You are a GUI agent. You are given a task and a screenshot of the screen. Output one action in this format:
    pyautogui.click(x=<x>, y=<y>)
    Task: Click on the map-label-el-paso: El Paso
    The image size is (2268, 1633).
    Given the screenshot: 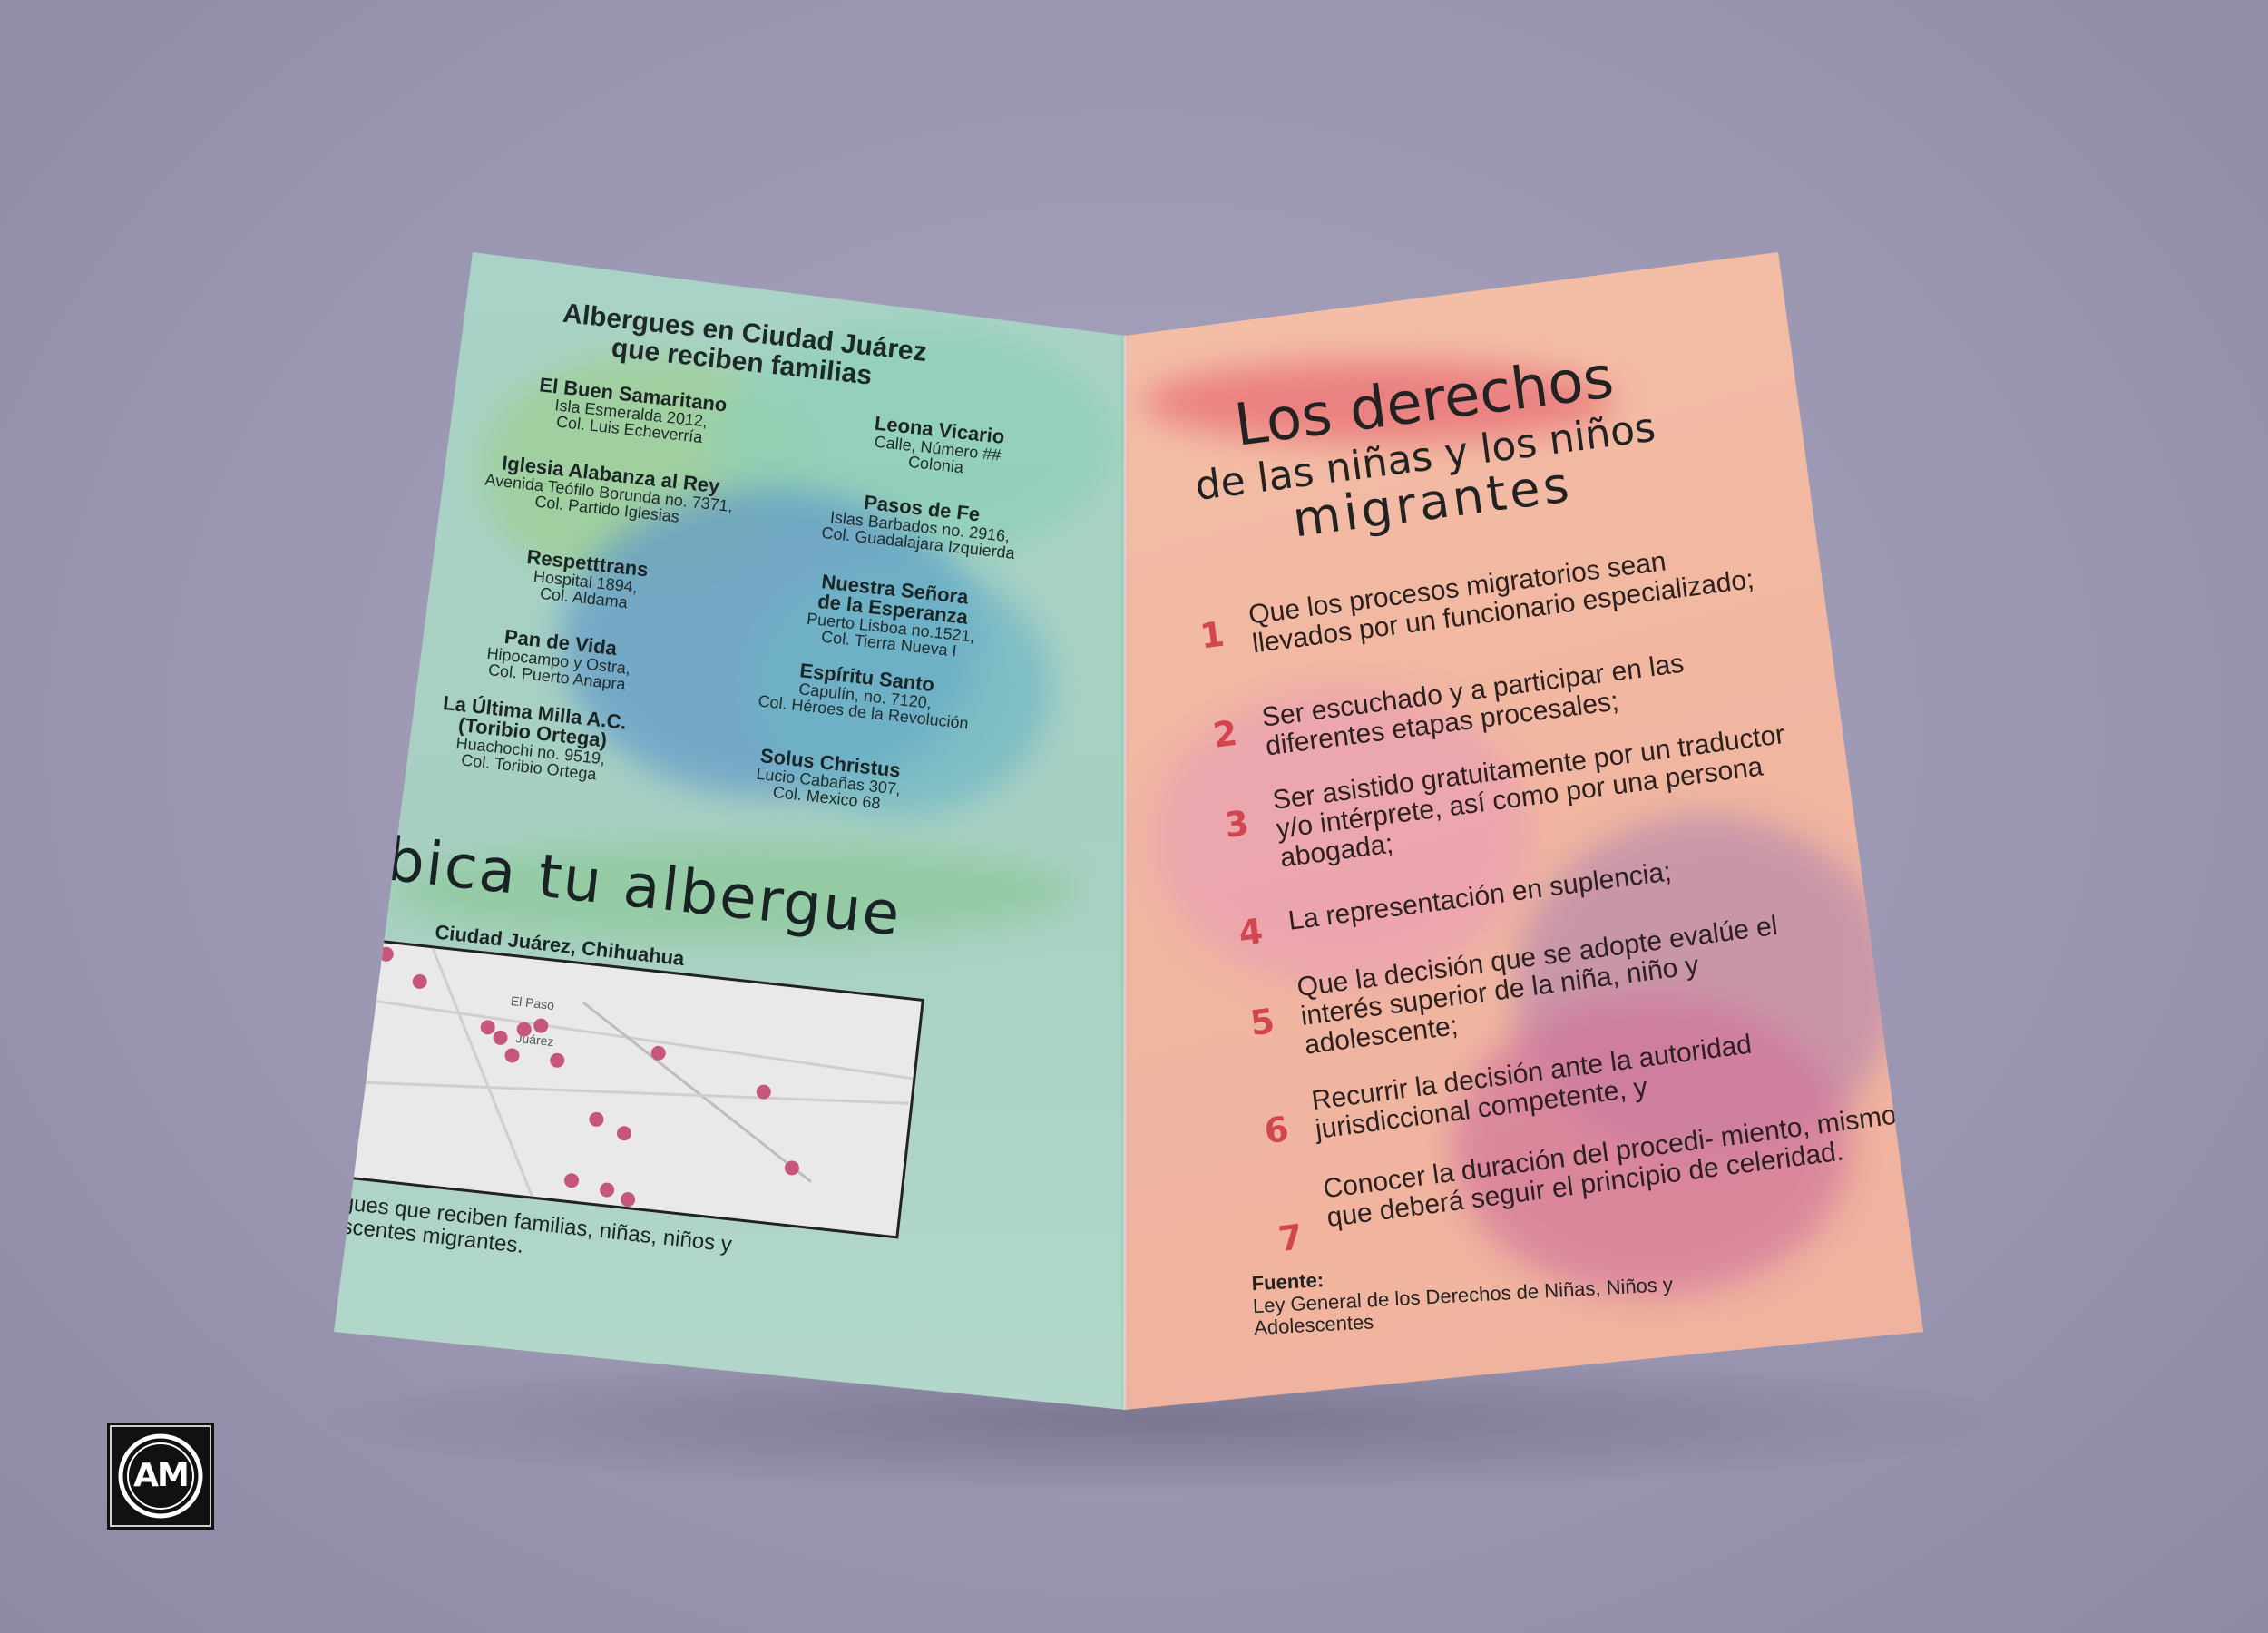 What is the action you would take?
    pyautogui.click(x=533, y=1003)
    